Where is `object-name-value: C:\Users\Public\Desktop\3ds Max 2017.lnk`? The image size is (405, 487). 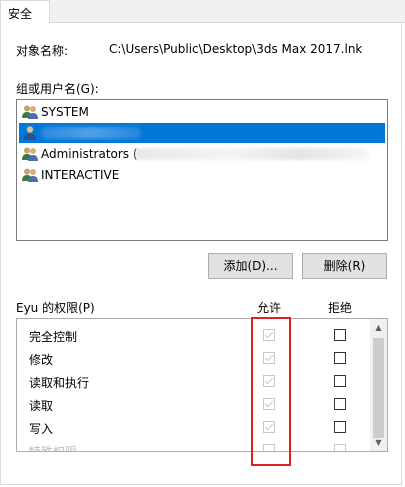
object-name-value: C:\Users\Public\Desktop\3ds Max 2017.lnk is located at coordinates (236, 49).